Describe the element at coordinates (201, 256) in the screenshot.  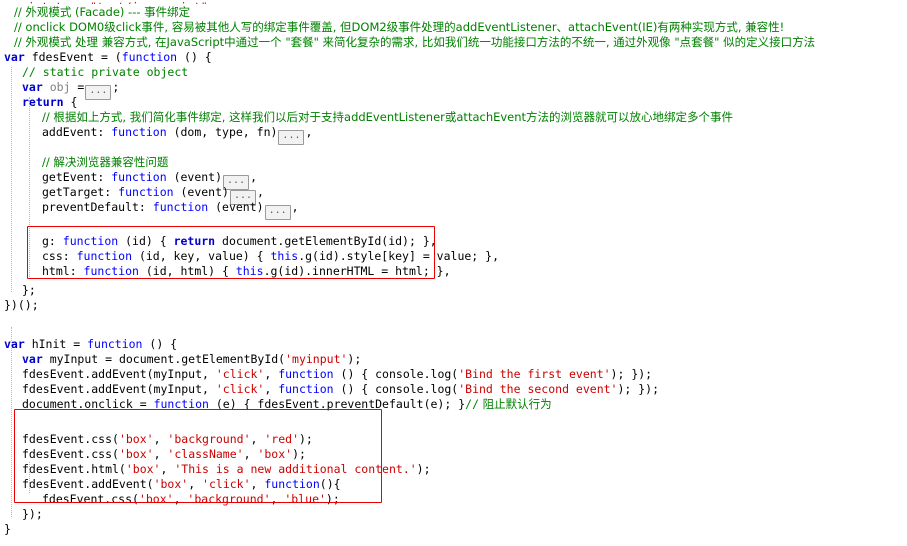
I see `param-list: (id, key, value) {` at that location.